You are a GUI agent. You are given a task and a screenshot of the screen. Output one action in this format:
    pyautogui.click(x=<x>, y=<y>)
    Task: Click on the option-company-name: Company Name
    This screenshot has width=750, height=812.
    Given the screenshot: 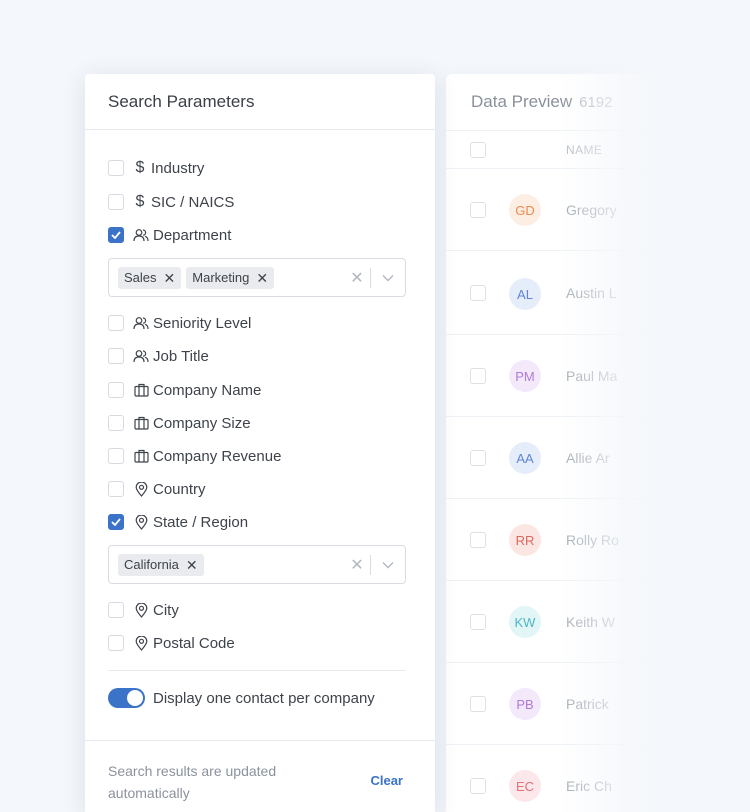 What is the action you would take?
    pyautogui.click(x=184, y=390)
    